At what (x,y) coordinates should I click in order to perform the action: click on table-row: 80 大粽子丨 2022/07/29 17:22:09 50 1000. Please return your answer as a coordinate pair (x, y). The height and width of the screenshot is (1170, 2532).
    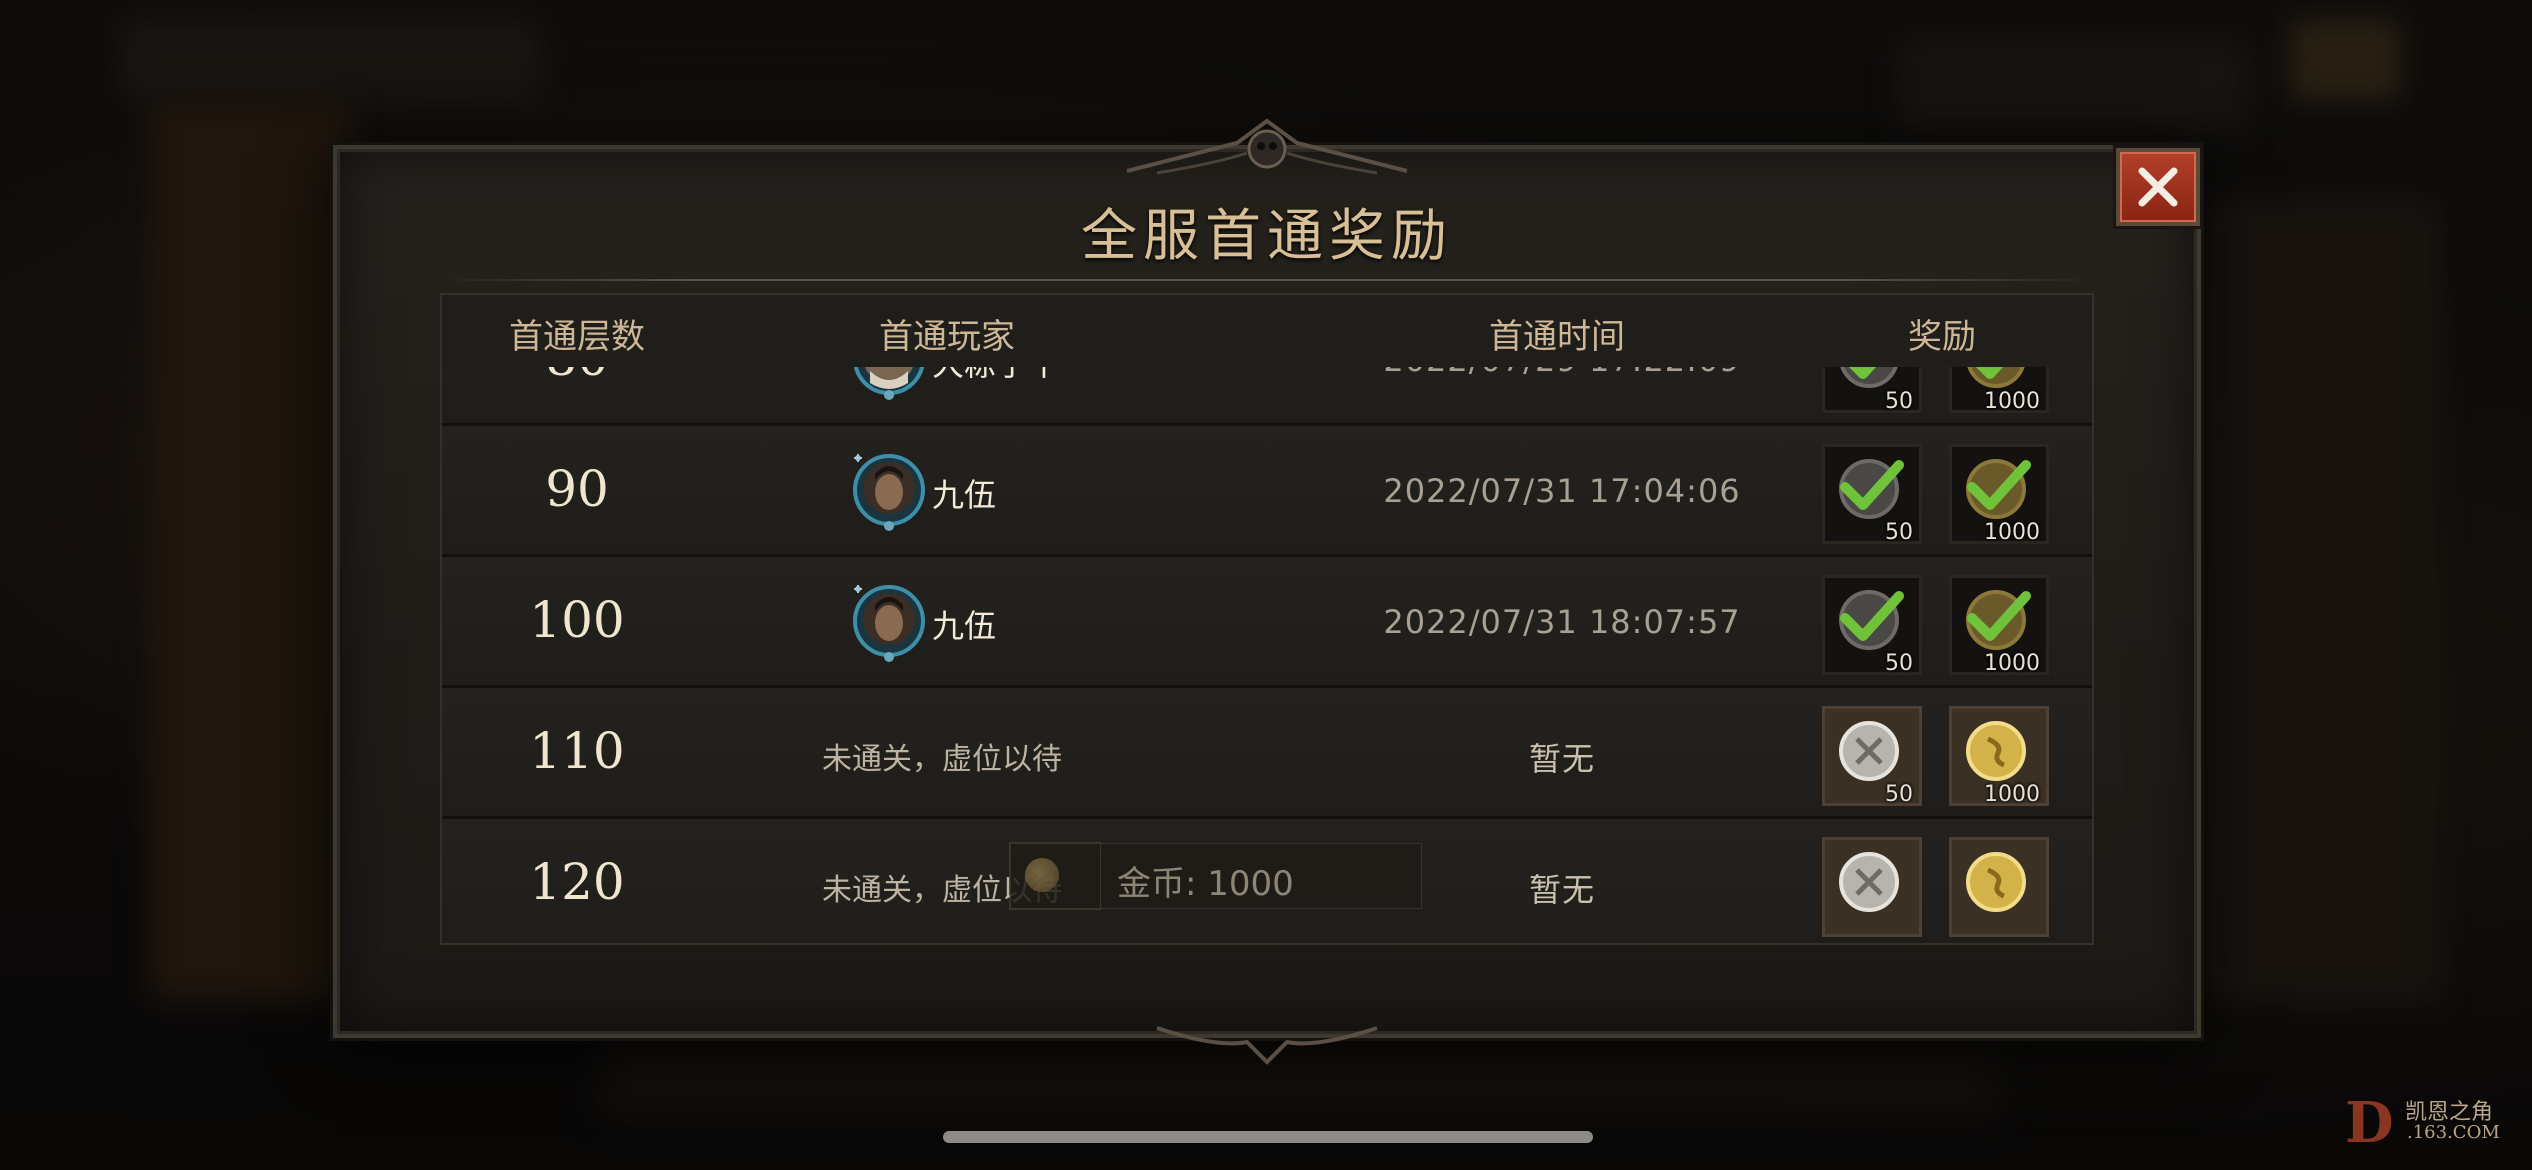
    Looking at the image, I should click on (1267, 396).